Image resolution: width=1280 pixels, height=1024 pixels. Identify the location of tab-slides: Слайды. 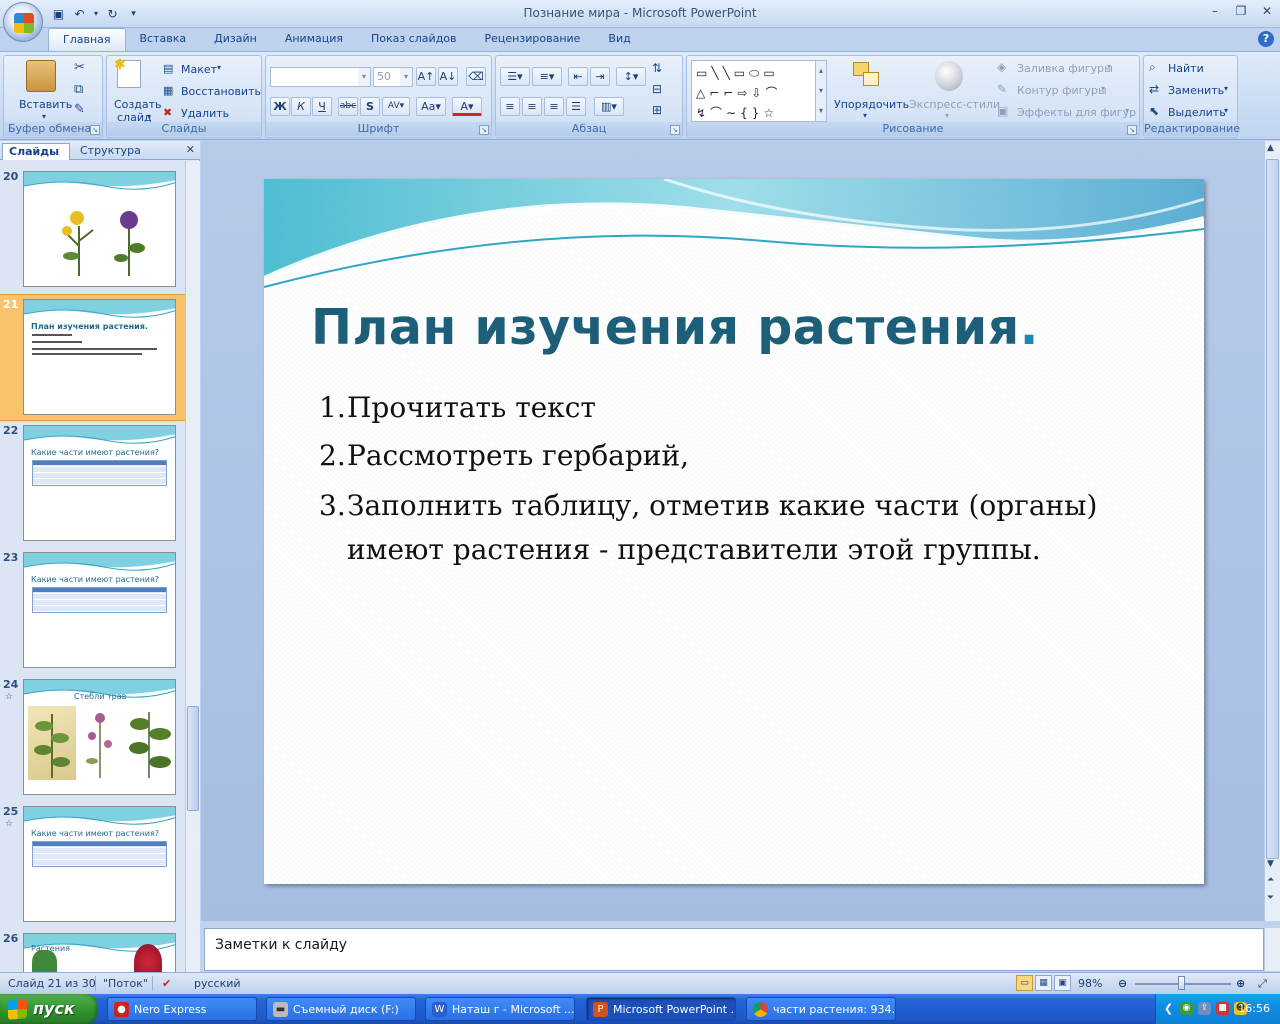
(36, 151).